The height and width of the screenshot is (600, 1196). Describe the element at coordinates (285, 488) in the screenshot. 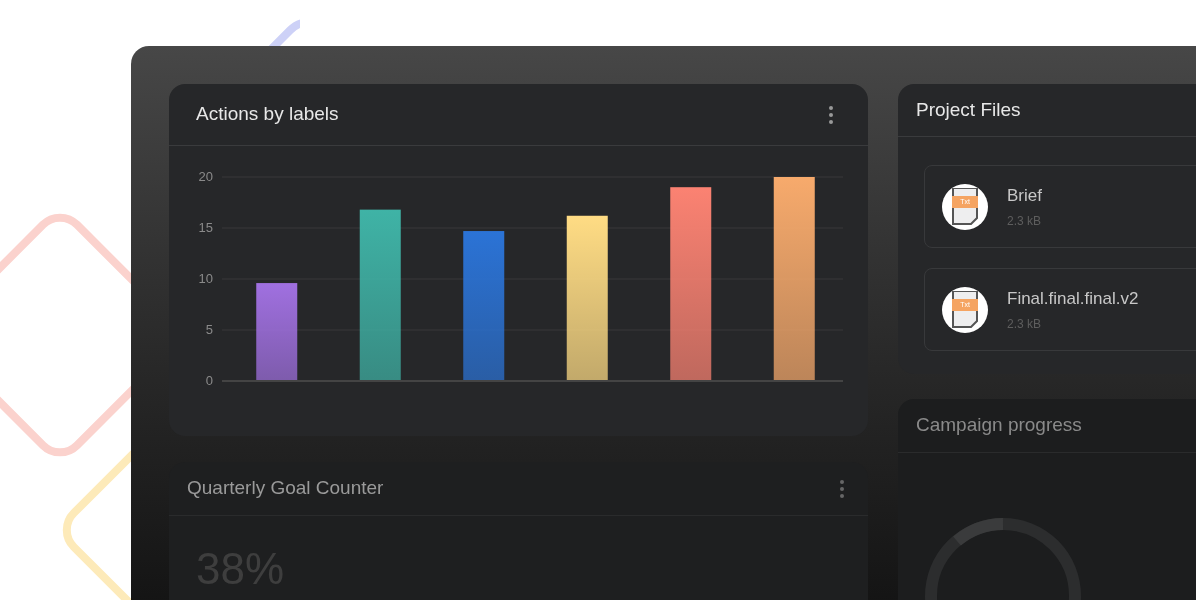

I see `card-title: Quarterly Goal Counter` at that location.